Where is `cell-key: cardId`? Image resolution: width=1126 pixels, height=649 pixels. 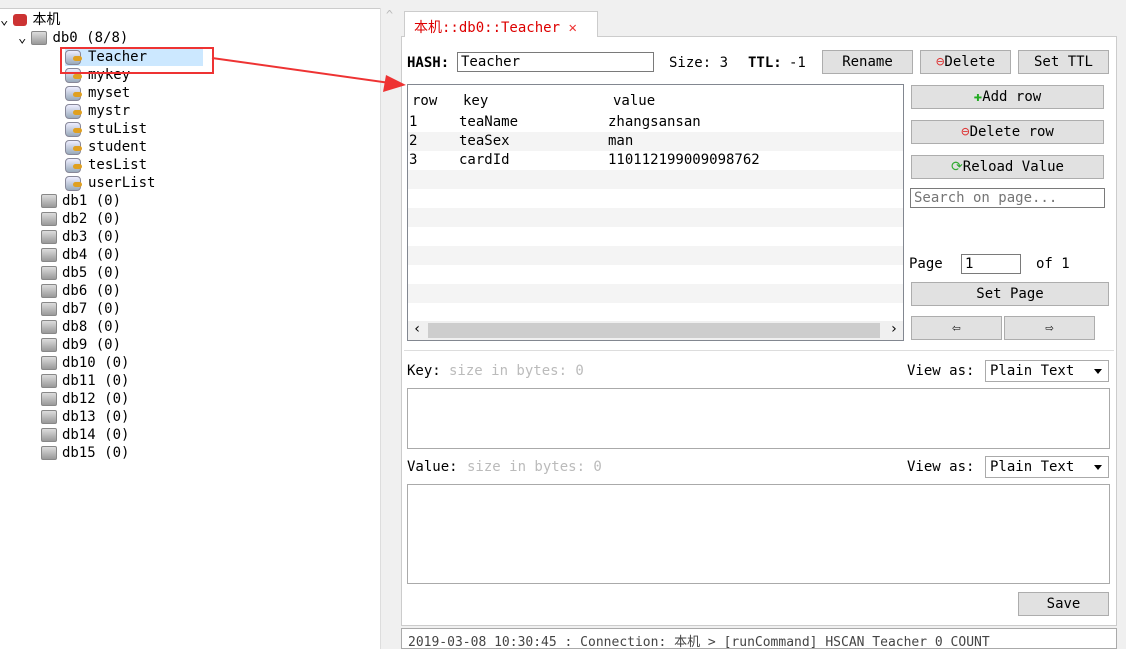
cell-key: cardId is located at coordinates (484, 160).